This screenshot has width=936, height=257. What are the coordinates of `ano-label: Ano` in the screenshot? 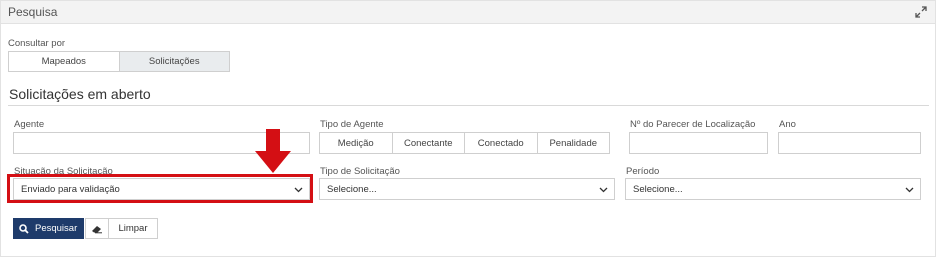 It's located at (787, 124).